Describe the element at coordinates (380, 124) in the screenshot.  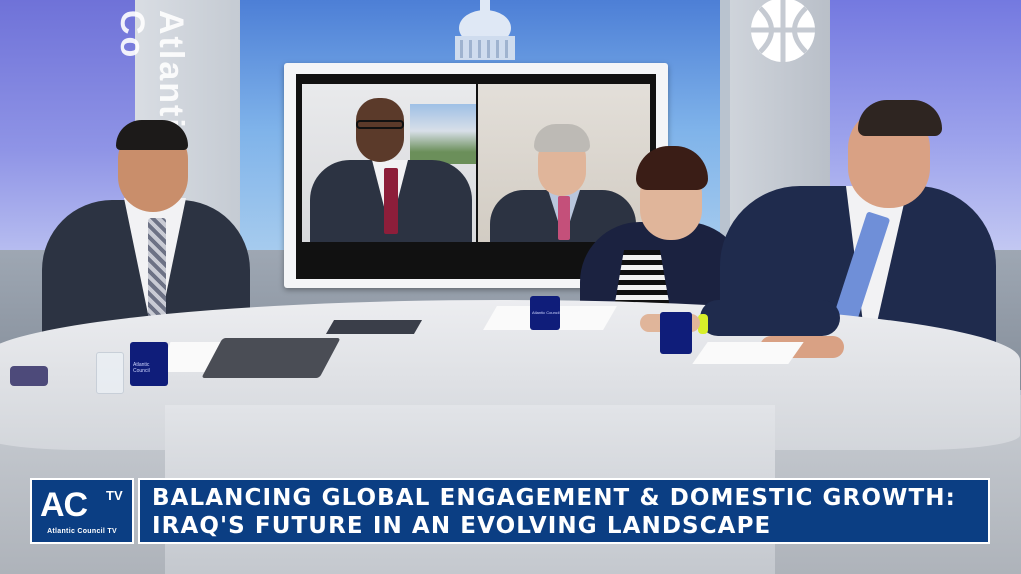
I see `eyeglasses-icon` at that location.